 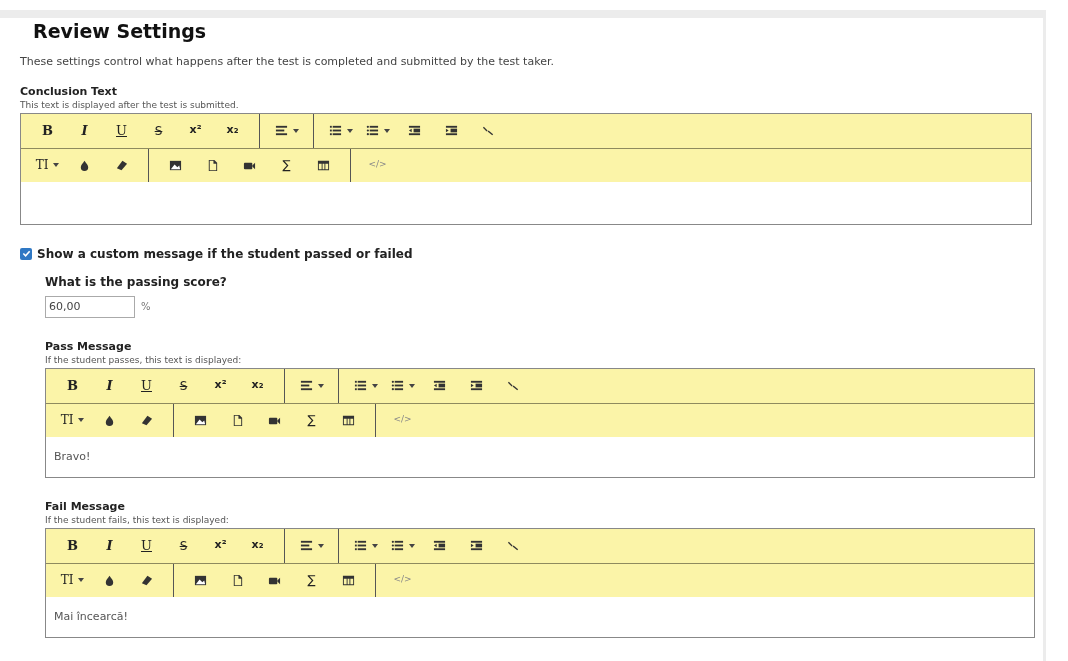 I want to click on page-title: Review Settings, so click(x=120, y=31).